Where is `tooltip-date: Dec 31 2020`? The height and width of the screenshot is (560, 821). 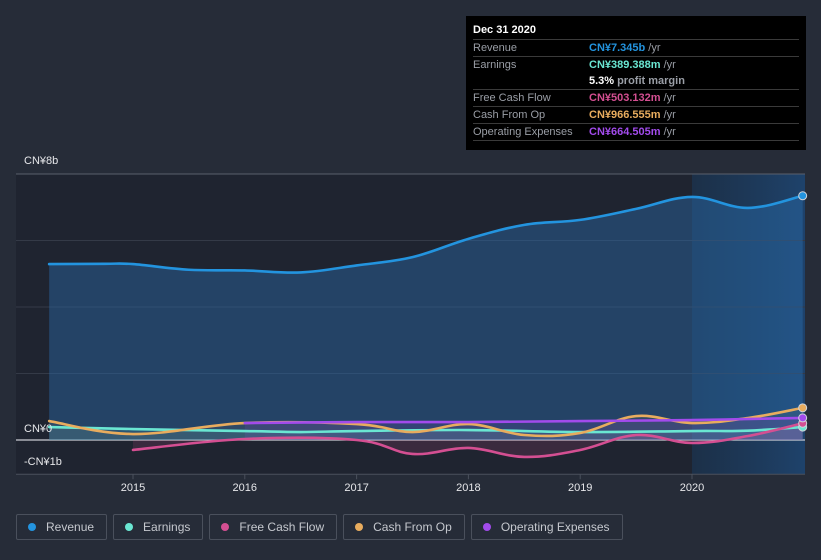 tooltip-date: Dec 31 2020 is located at coordinates (636, 31).